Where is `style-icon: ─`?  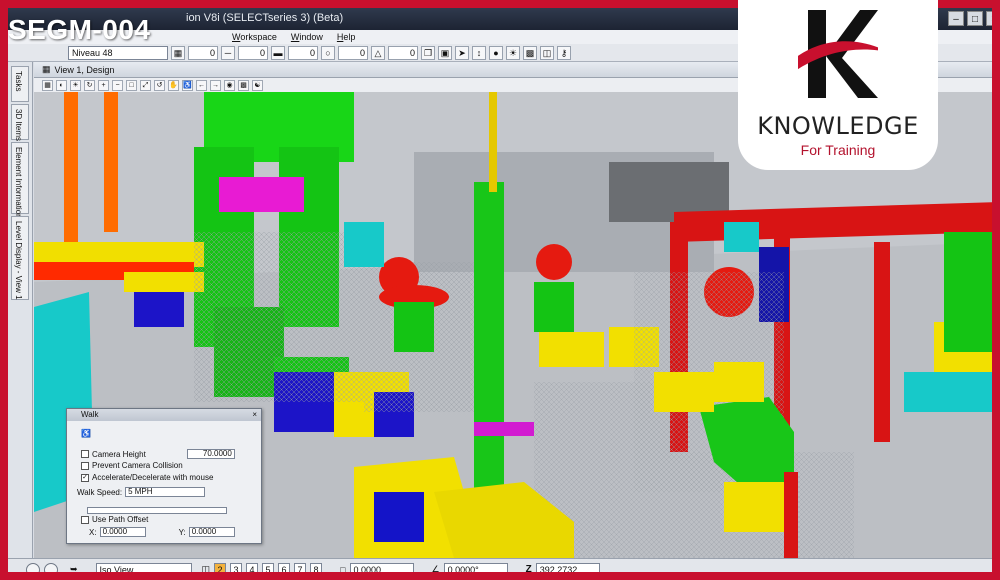 style-icon: ─ is located at coordinates (228, 52).